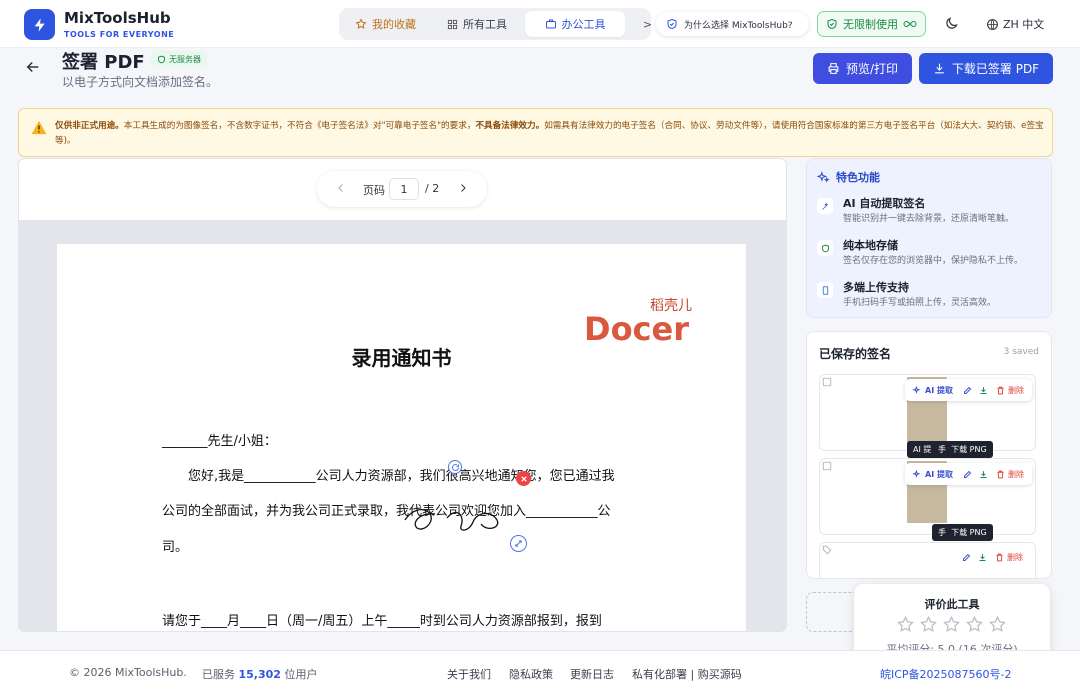 The image size is (1080, 694). Describe the element at coordinates (647, 24) in the screenshot. I see `terminal-icon: >_` at that location.